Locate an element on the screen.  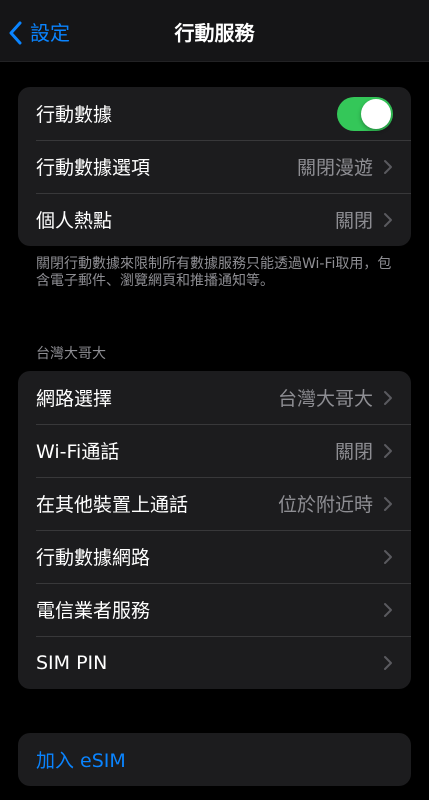
add-esim-button: 加入 eSIM is located at coordinates (81, 759).